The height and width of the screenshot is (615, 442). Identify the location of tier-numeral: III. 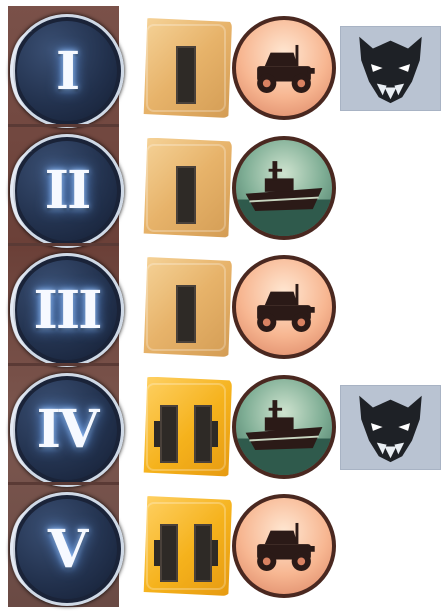
(68, 310).